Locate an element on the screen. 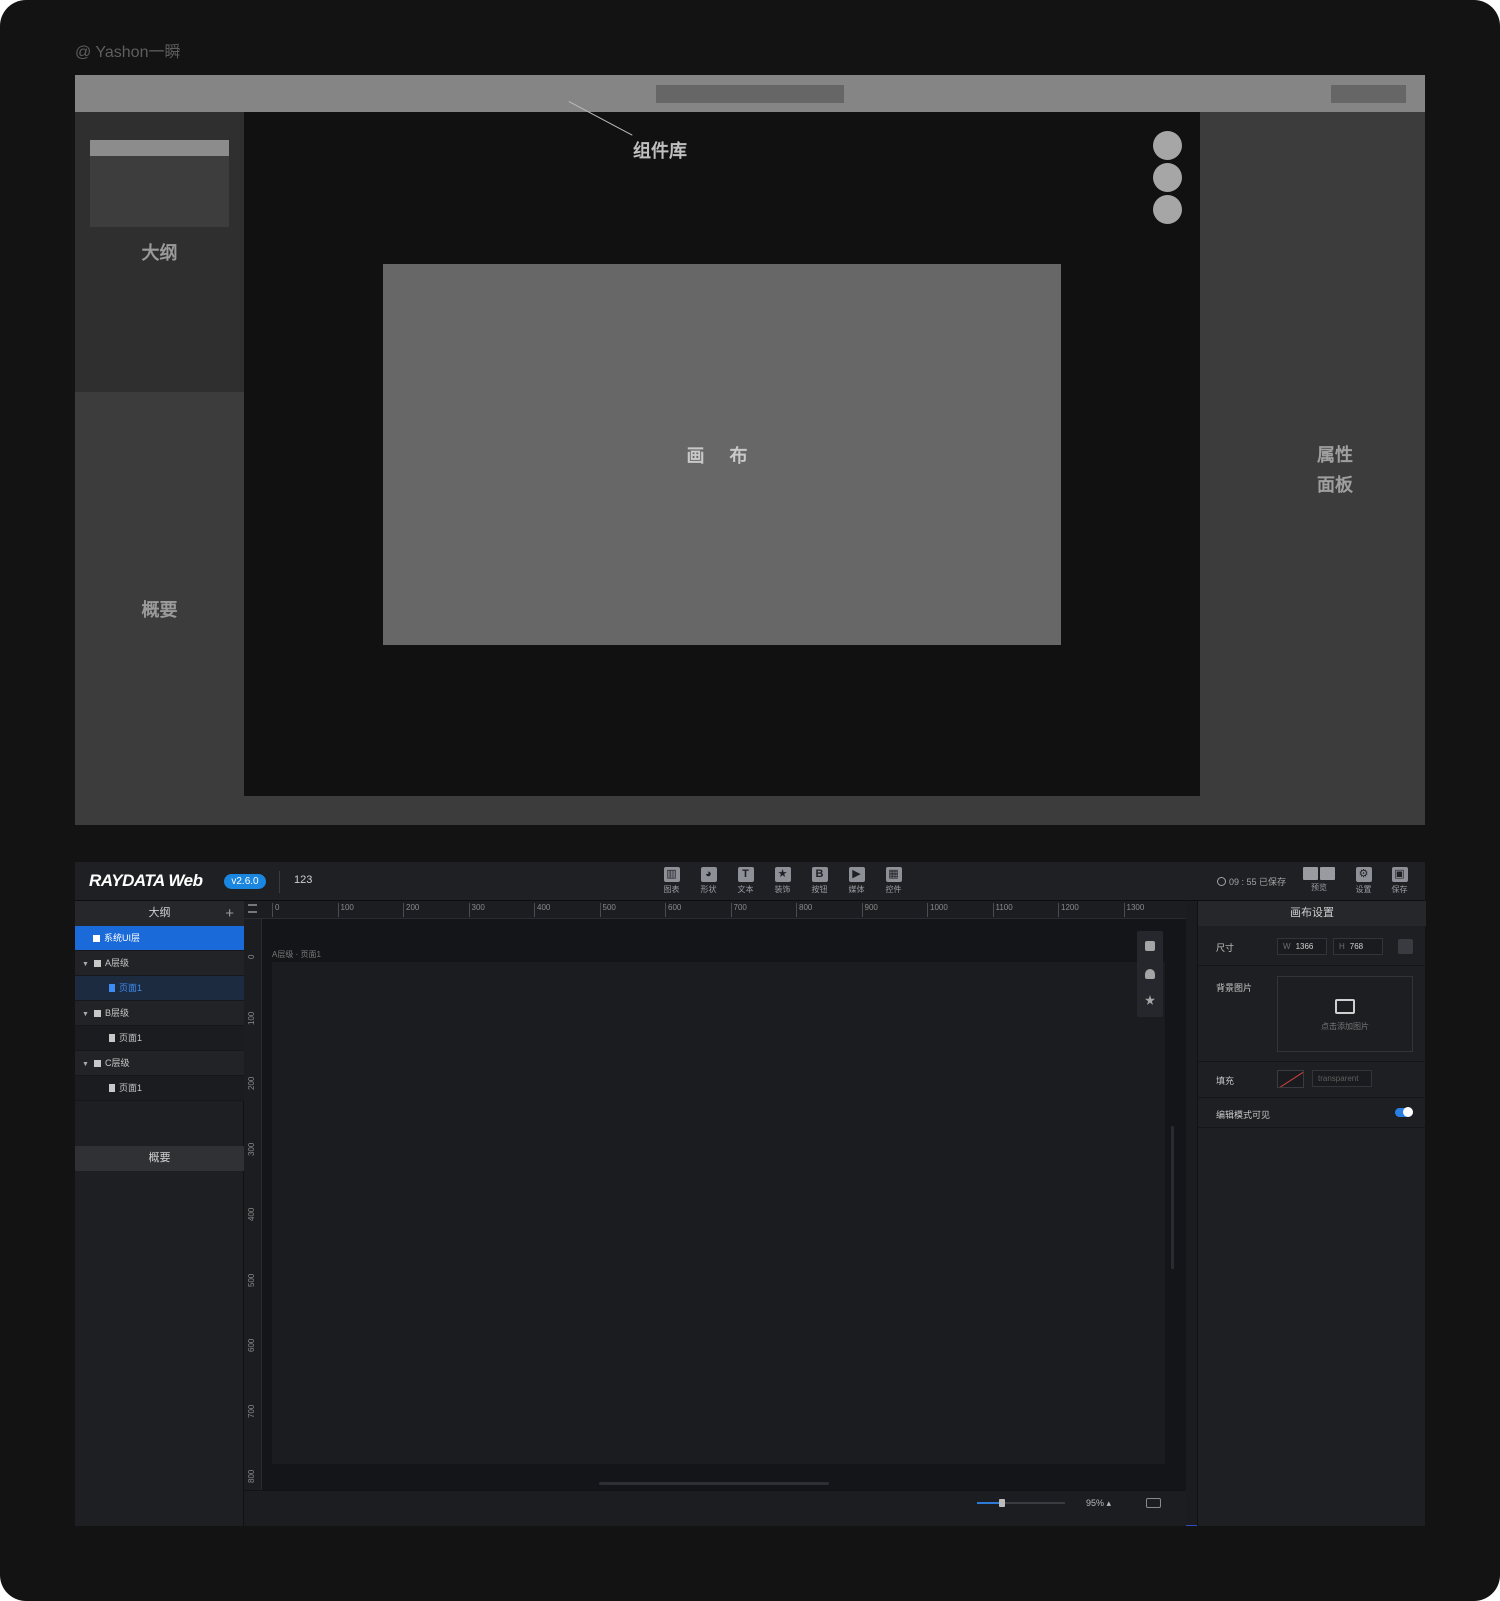 This screenshot has height=1601, width=1500. page-b1: 页面1 is located at coordinates (159, 1038).